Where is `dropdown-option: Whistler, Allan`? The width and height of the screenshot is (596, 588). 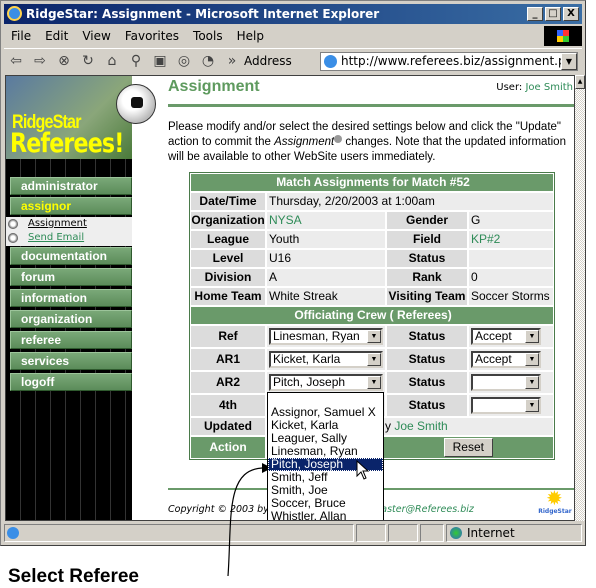 dropdown-option: Whistler, Allan is located at coordinates (325, 515).